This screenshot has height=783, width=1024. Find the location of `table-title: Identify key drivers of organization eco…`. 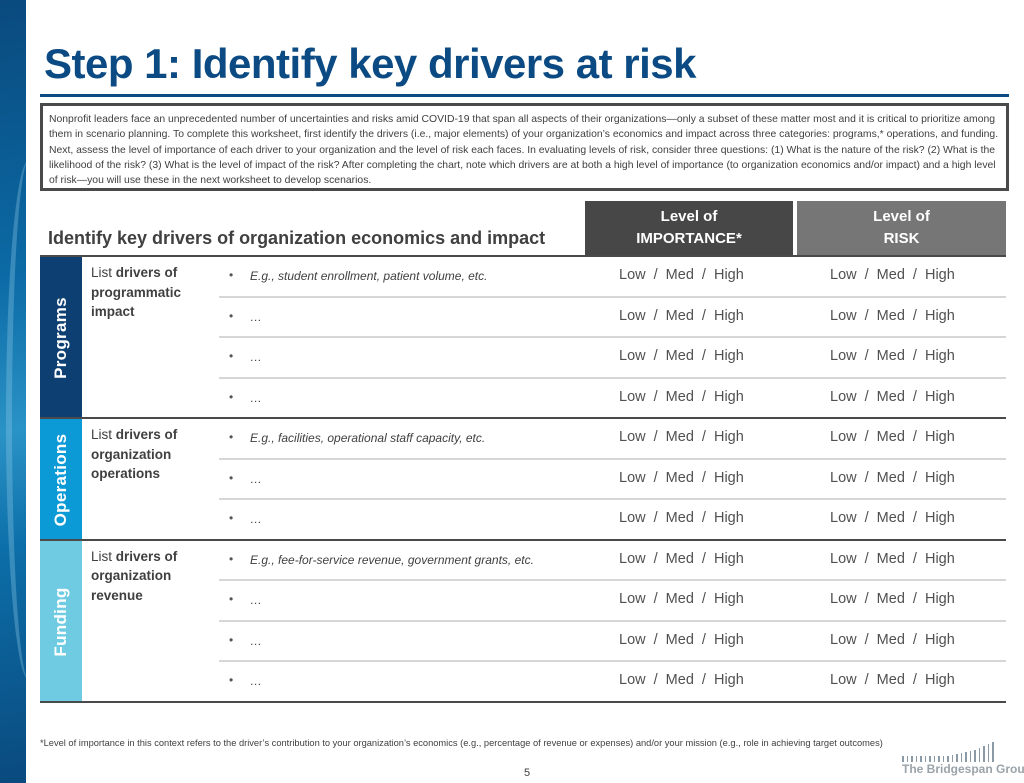

table-title: Identify key drivers of organization eco… is located at coordinates (297, 238).